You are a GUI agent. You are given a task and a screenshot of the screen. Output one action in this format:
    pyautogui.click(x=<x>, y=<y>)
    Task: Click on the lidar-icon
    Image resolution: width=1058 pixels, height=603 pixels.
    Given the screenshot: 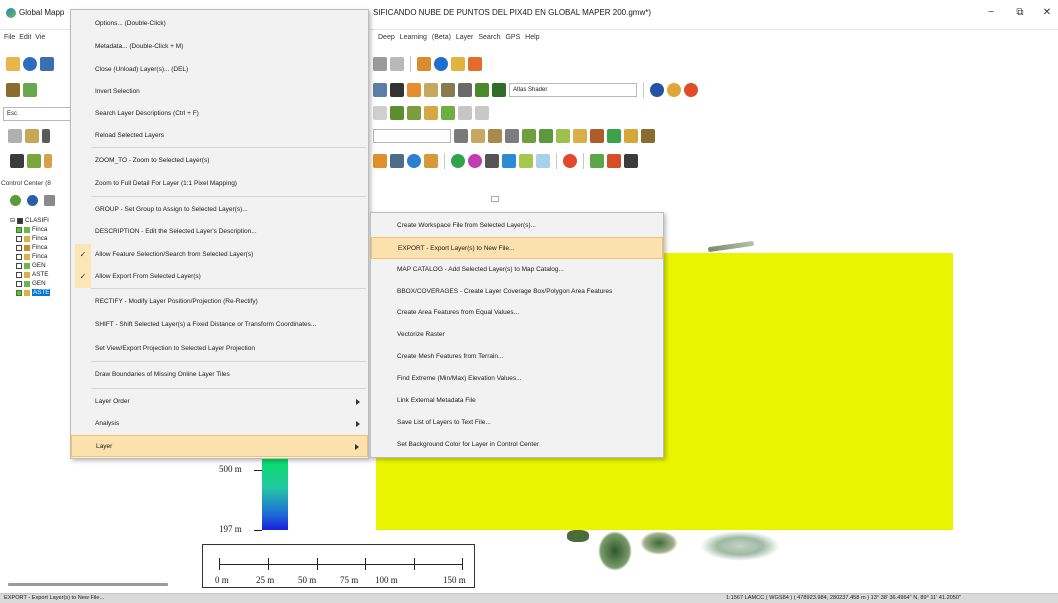 What is the action you would take?
    pyautogui.click(x=478, y=136)
    